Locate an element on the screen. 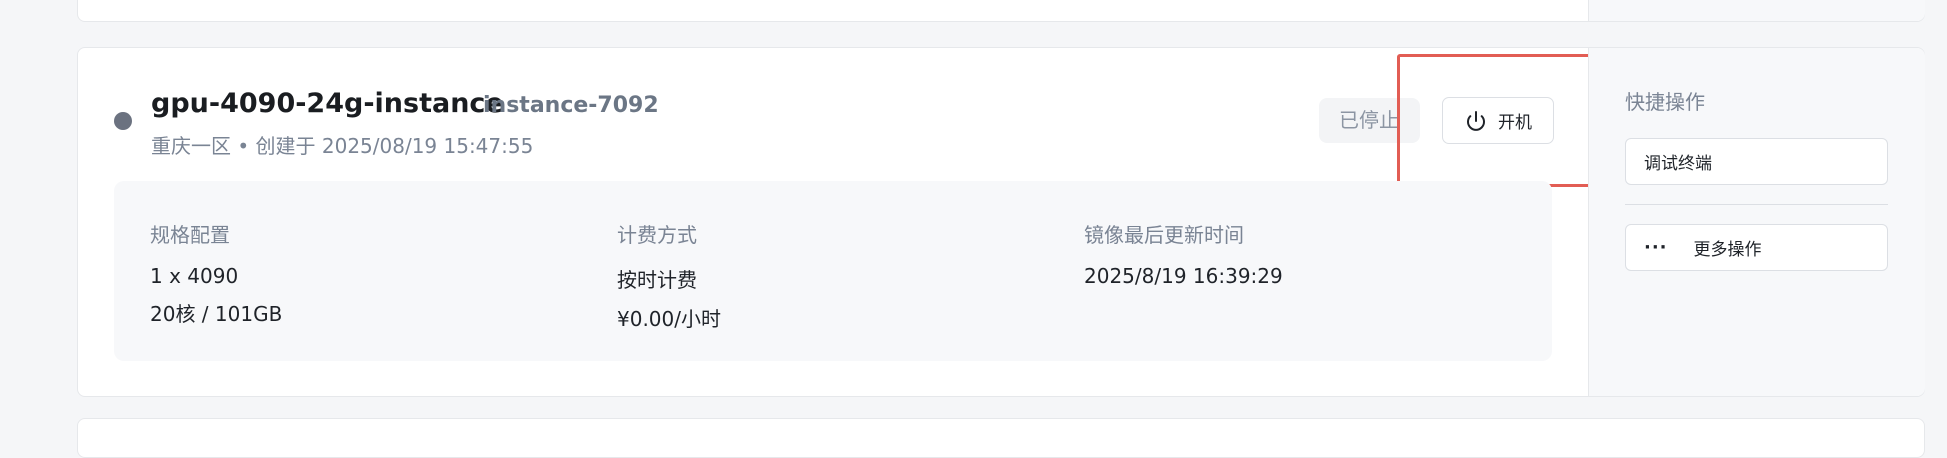 The height and width of the screenshot is (458, 1947). quick-actions-title: 快捷操作 is located at coordinates (1665, 102).